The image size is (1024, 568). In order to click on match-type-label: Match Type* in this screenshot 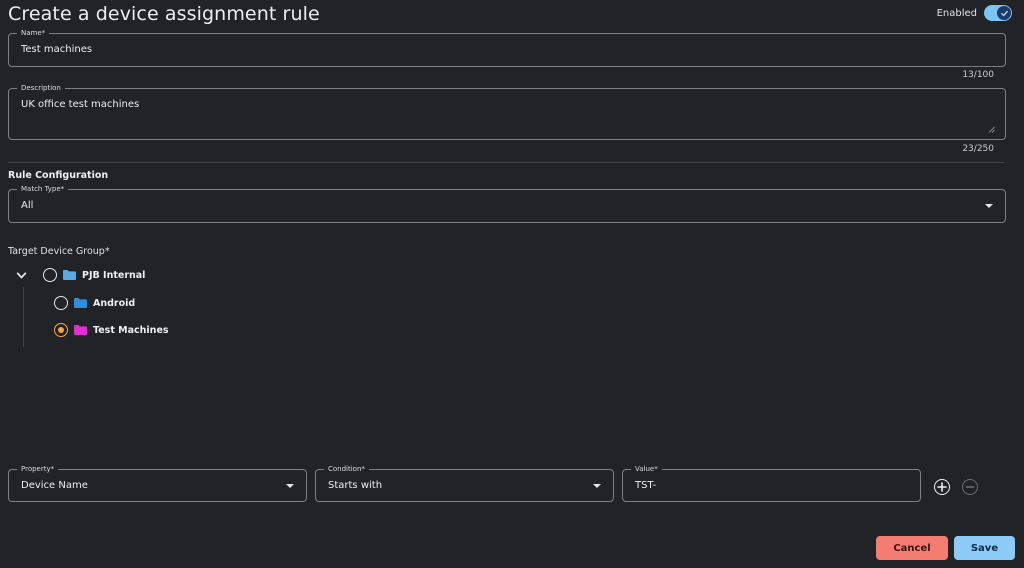, I will do `click(43, 189)`.